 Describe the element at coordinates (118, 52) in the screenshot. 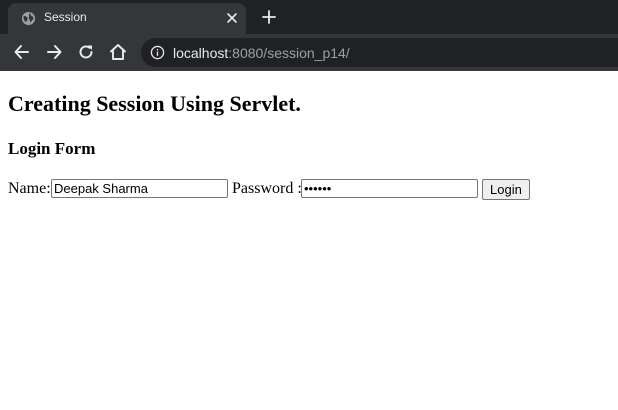

I see `home-icon` at that location.